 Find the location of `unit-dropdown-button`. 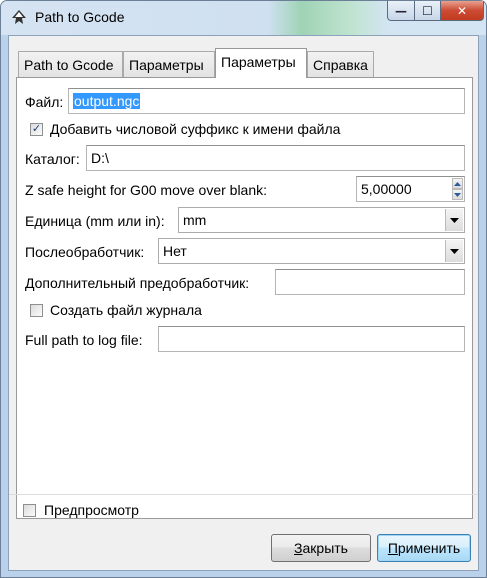

unit-dropdown-button is located at coordinates (454, 220).